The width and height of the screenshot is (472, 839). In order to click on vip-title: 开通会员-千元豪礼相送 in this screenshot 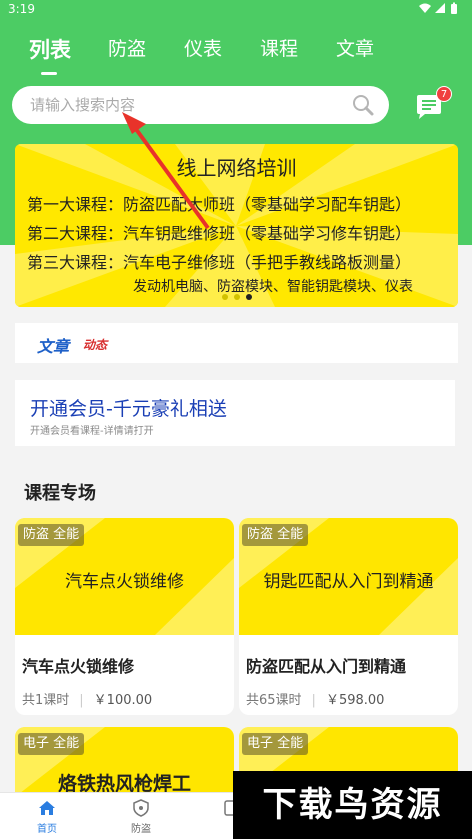, I will do `click(128, 409)`.